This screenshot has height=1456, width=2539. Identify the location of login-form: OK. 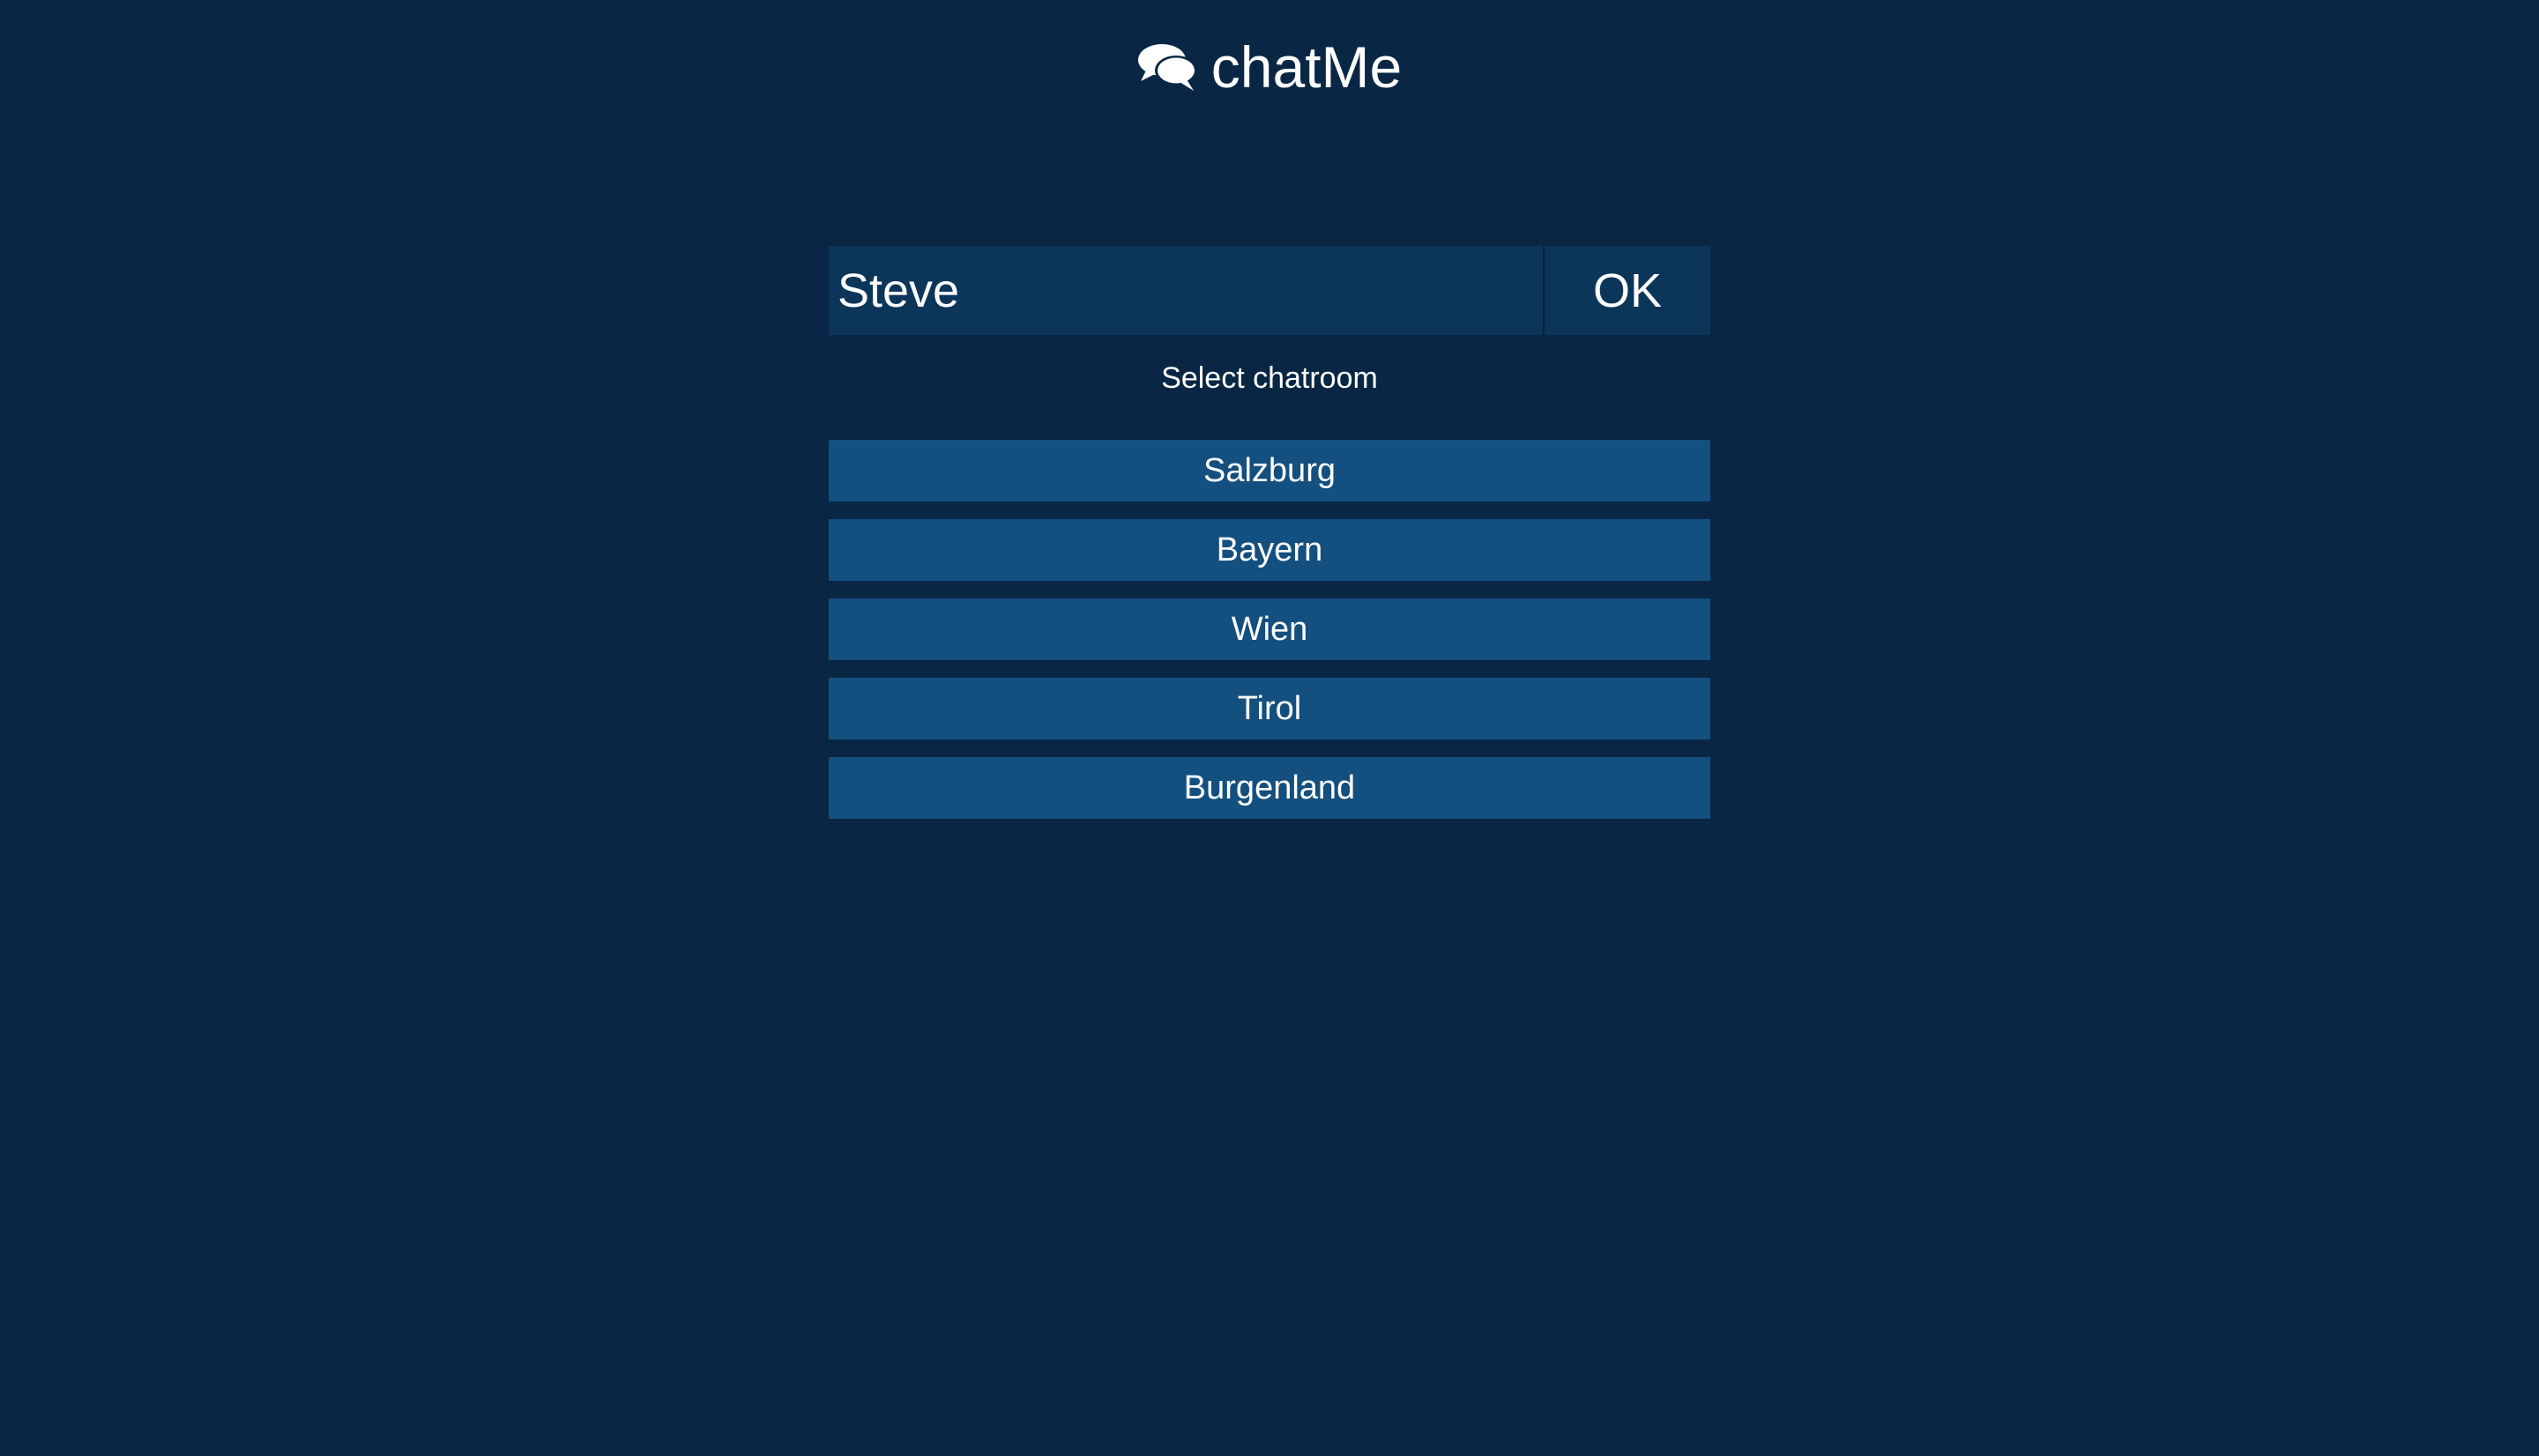
(1269, 290).